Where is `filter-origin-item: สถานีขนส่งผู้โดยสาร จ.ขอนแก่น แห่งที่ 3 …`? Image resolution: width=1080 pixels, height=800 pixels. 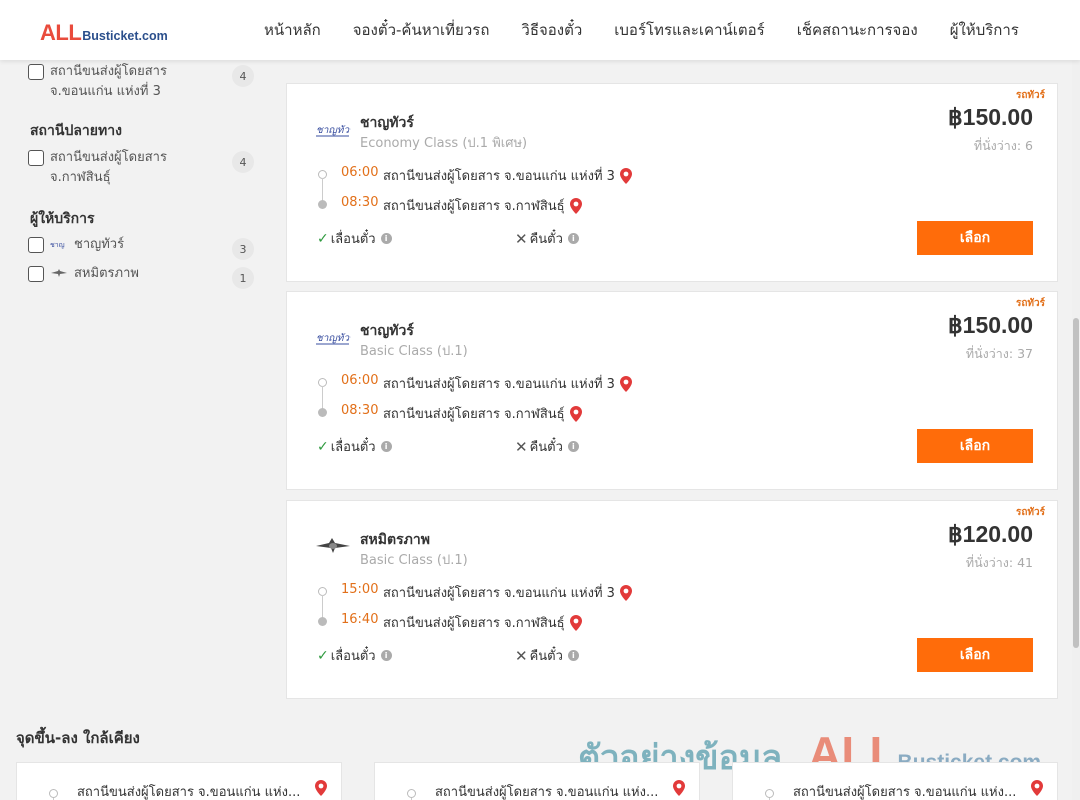
filter-origin-item: สถานีขนส่งผู้โดยสาร จ.ขอนแก่น แห่งที่ 3 … is located at coordinates (141, 82).